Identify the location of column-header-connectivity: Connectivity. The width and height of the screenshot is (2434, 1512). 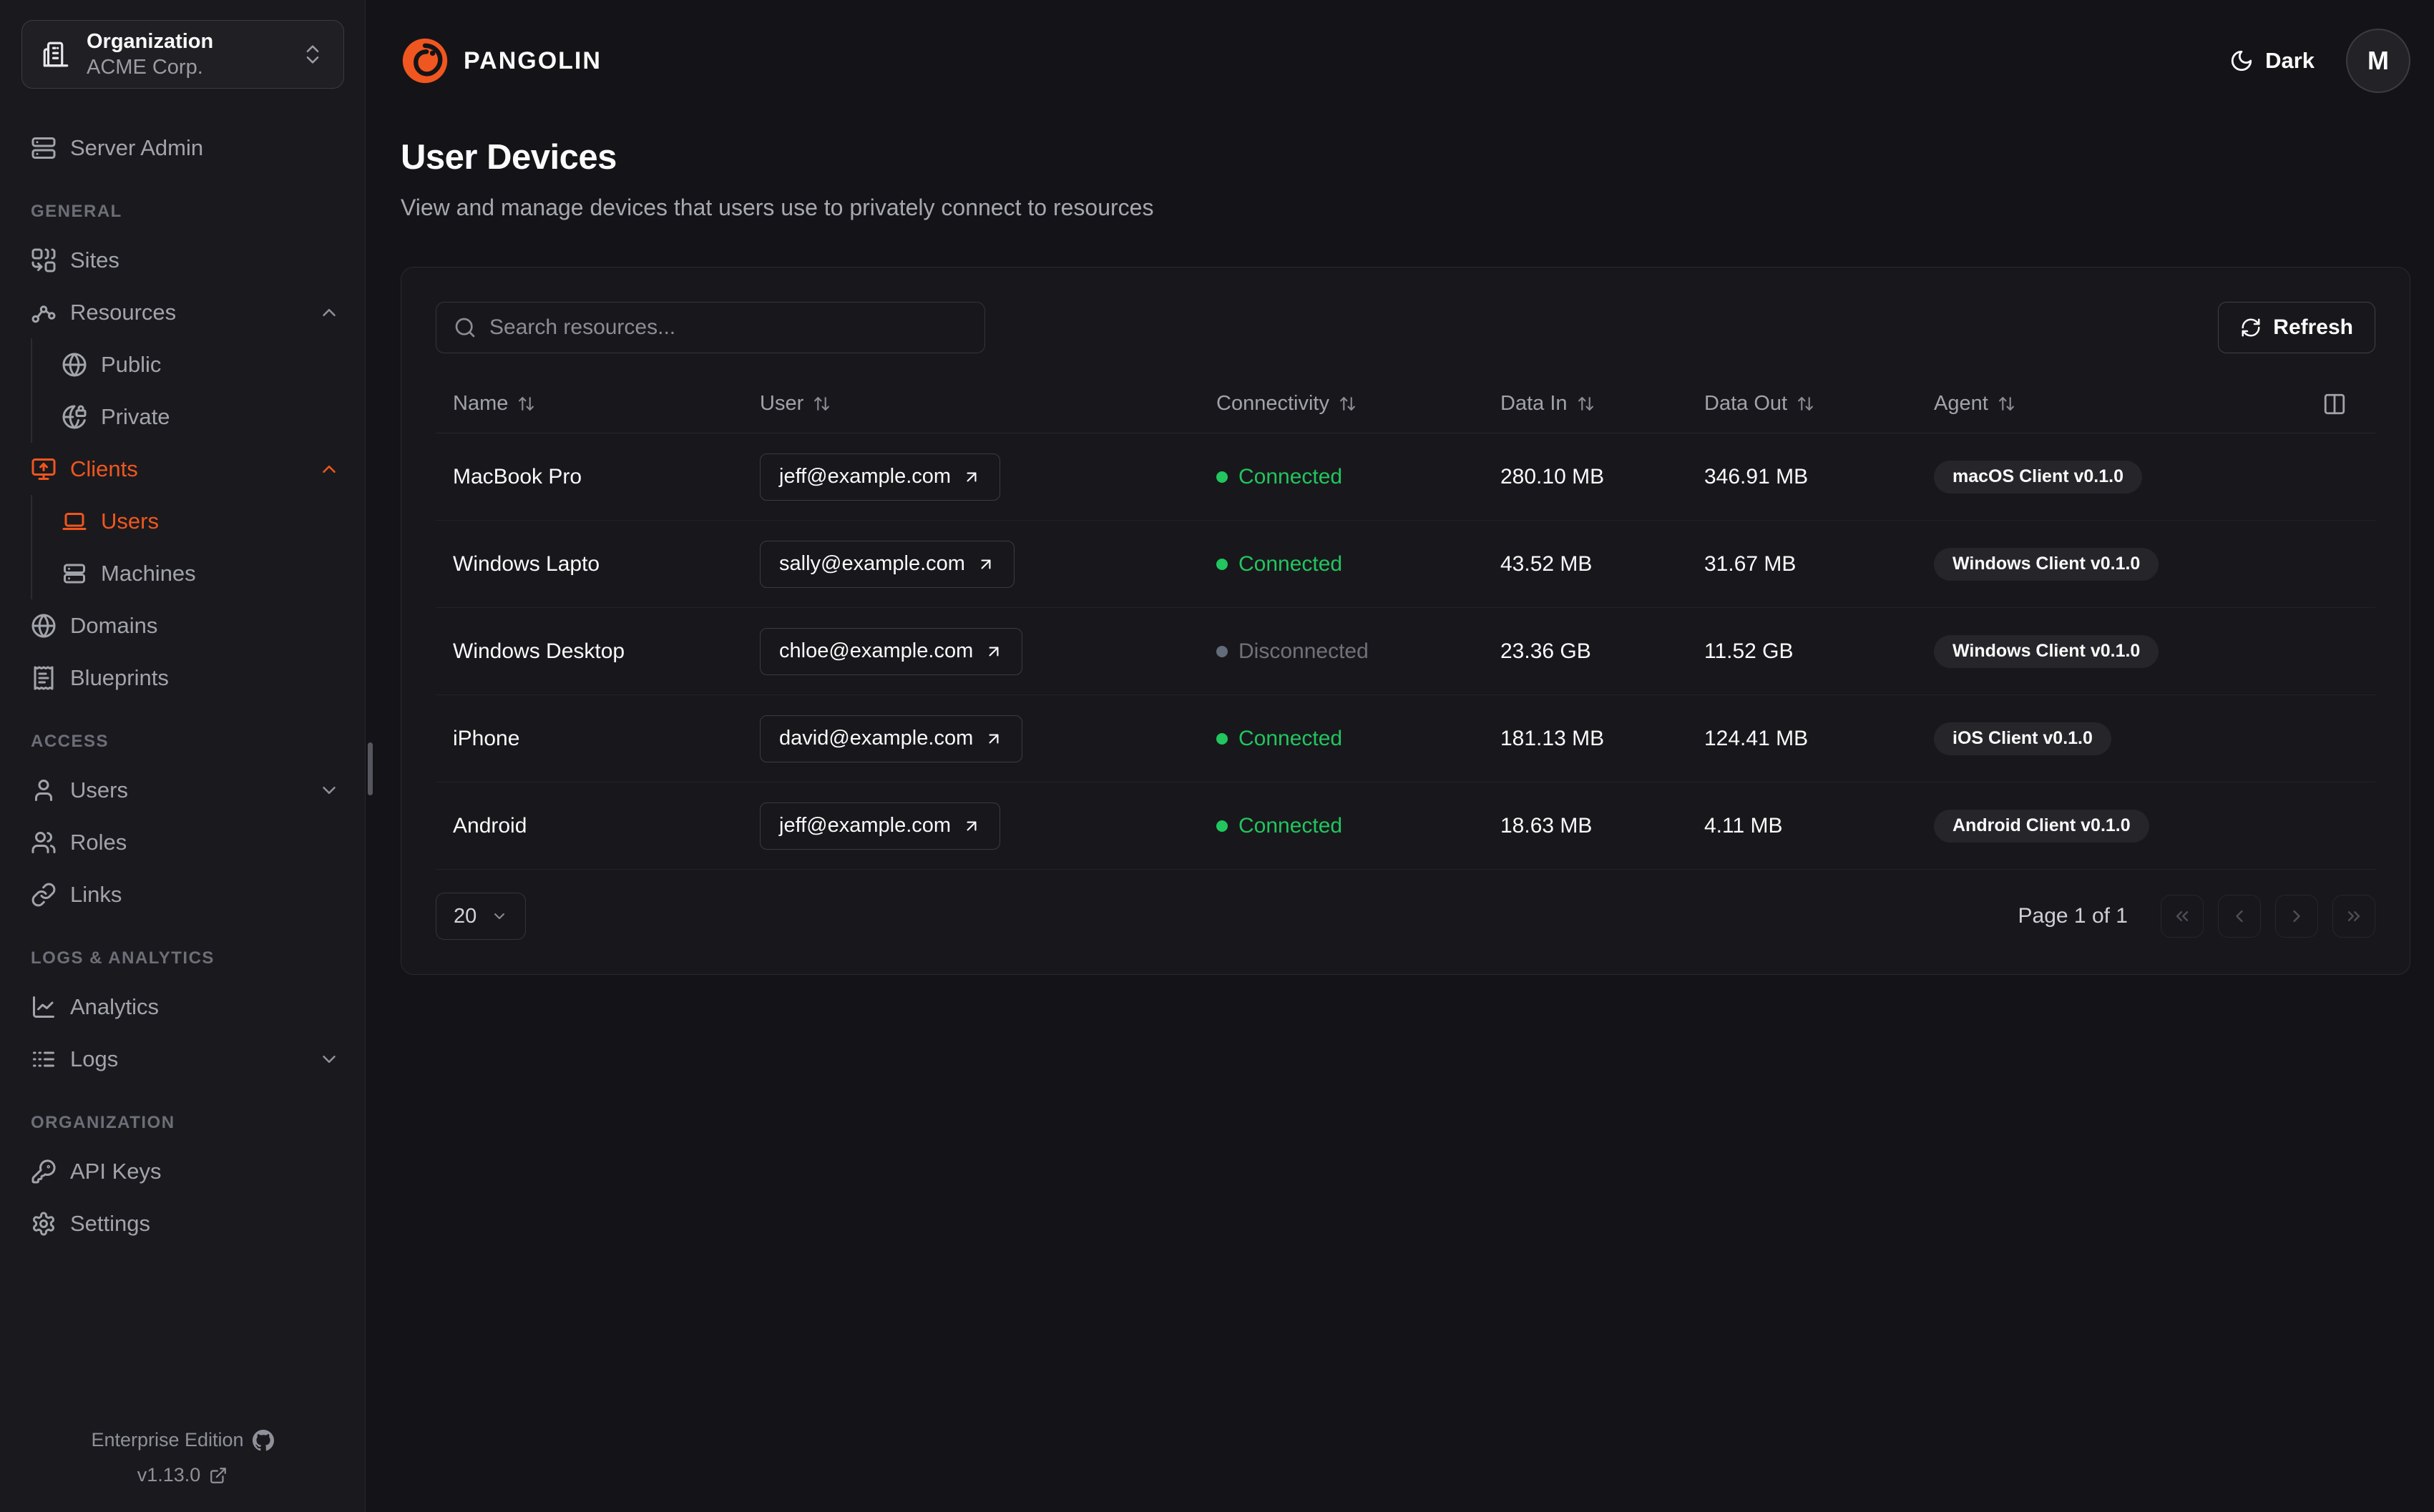
(1341, 404).